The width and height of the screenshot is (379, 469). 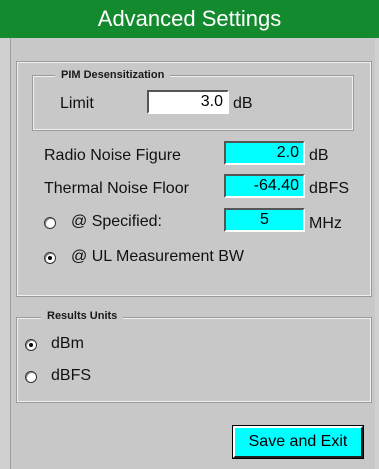 I want to click on window-title: Advanced Settings, so click(x=189, y=19).